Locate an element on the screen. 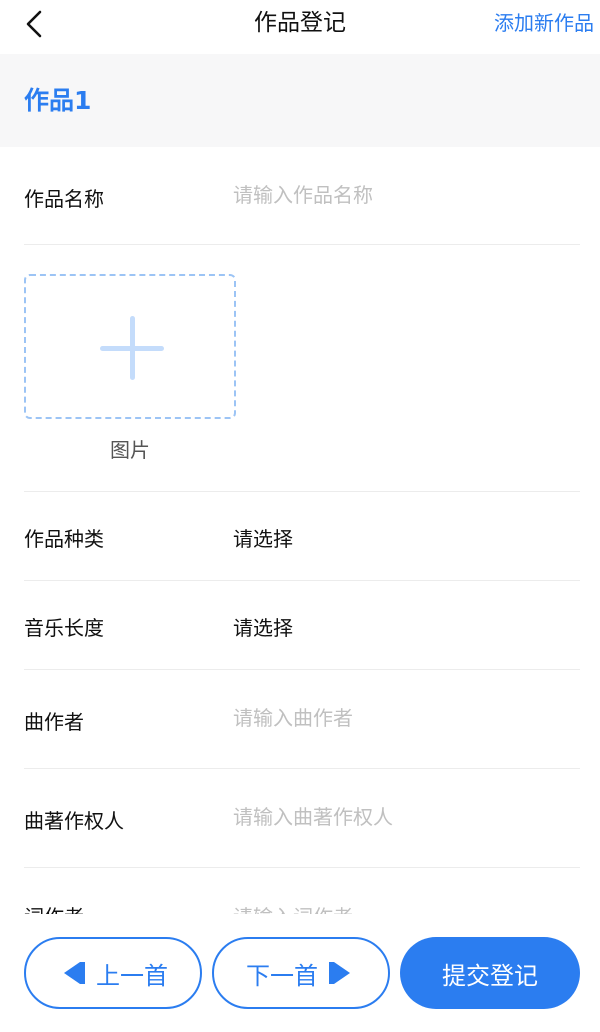  prev-song-label: 上一首 is located at coordinates (132, 975).